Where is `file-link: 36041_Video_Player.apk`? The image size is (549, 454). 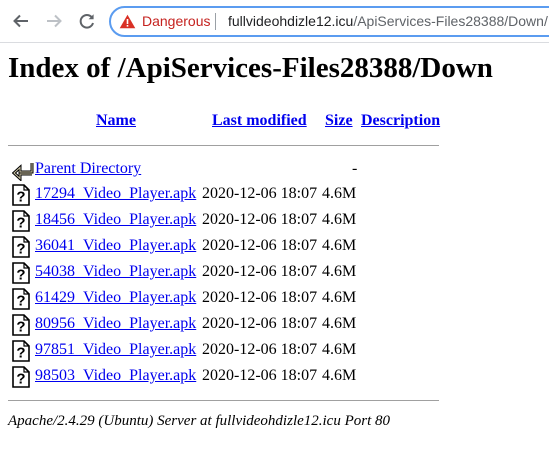 file-link: 36041_Video_Player.apk is located at coordinates (115, 246).